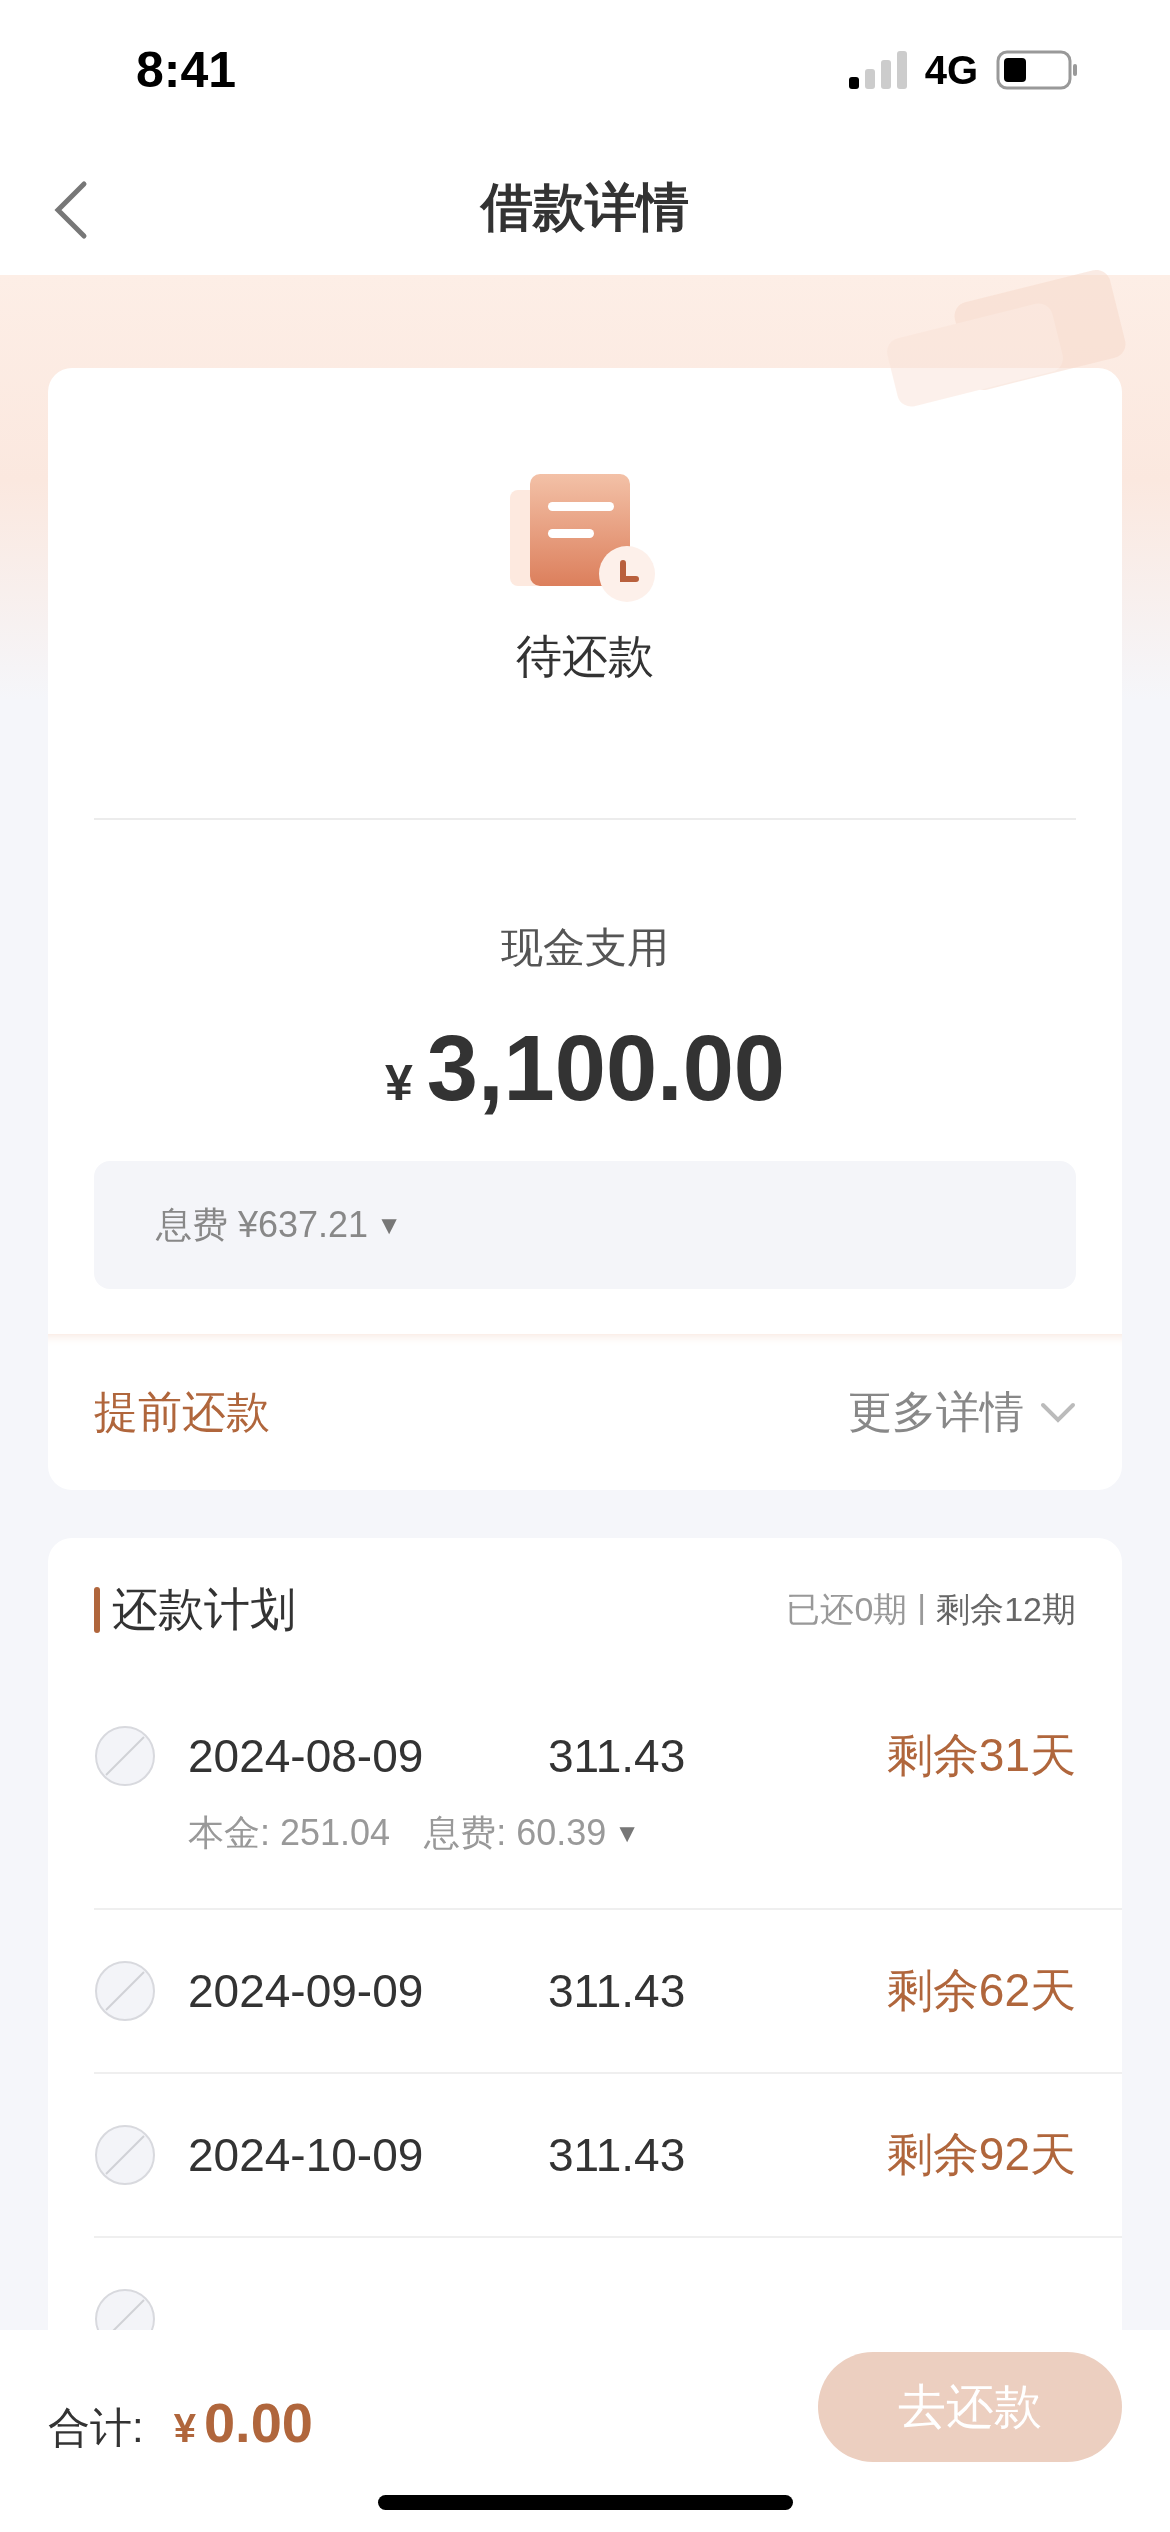 The width and height of the screenshot is (1170, 2532). I want to click on fee-text: 息费 ¥637.21, so click(262, 1224).